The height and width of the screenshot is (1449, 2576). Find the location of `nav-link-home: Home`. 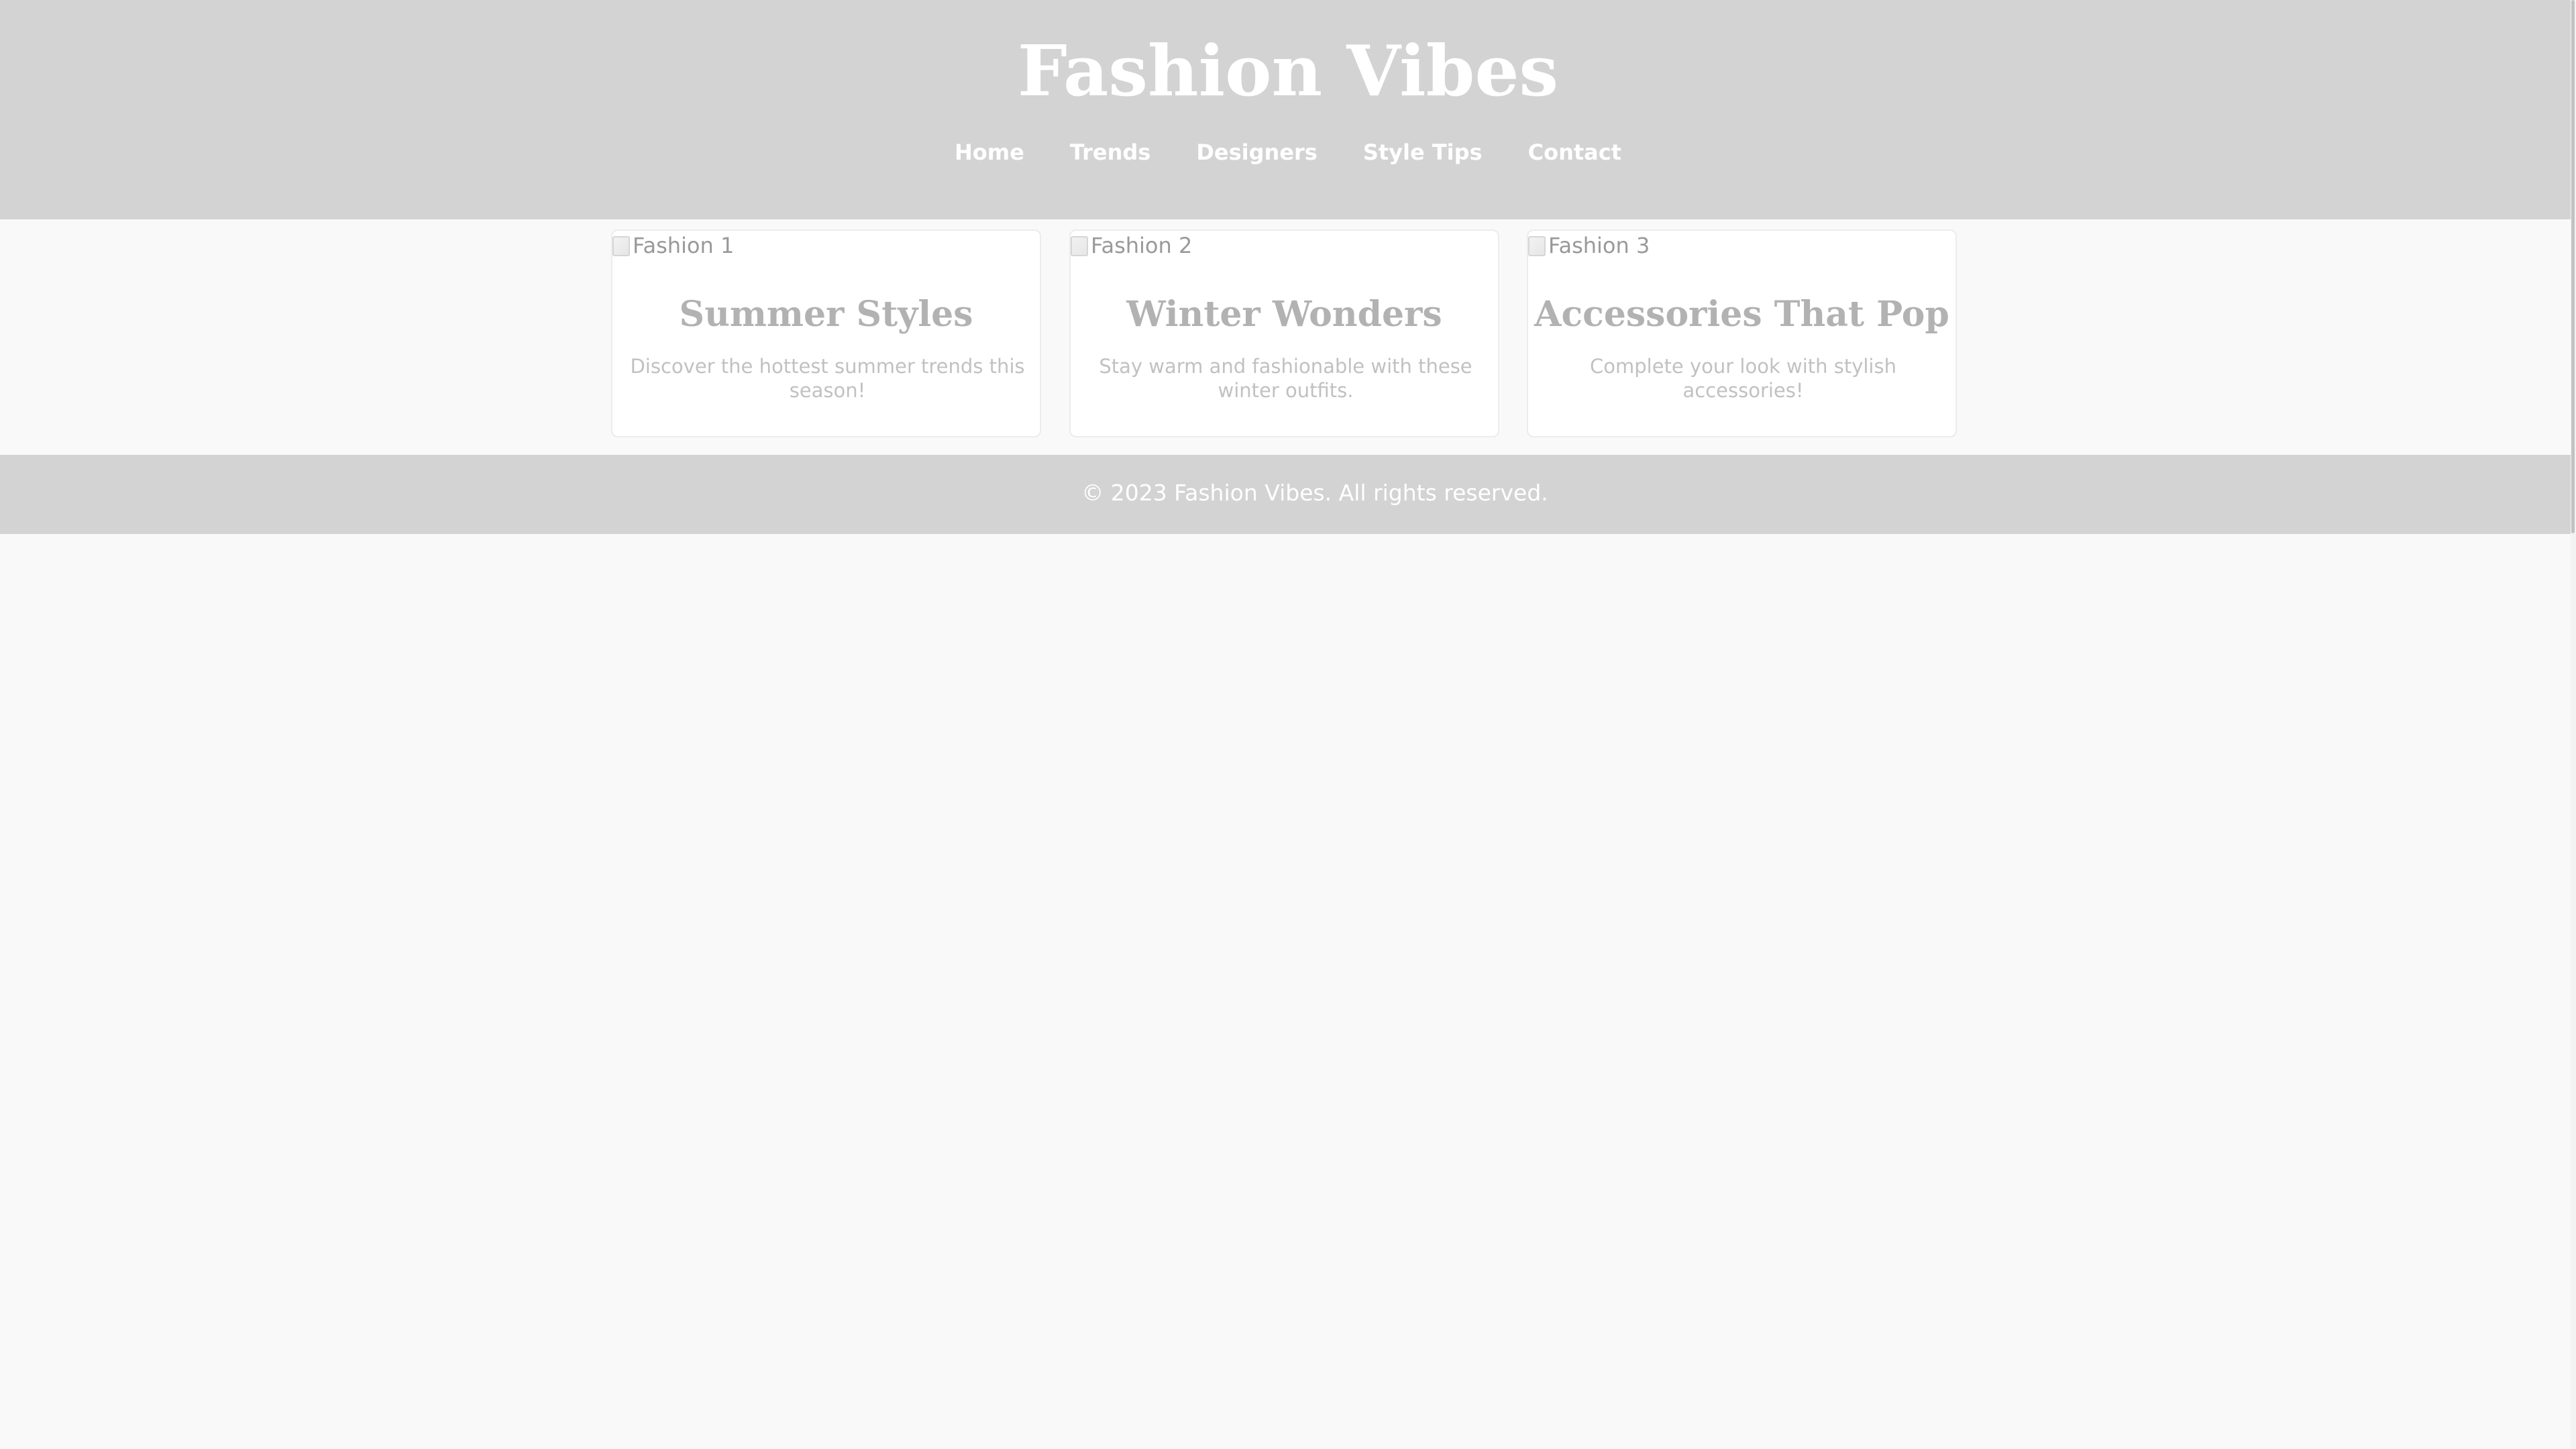

nav-link-home: Home is located at coordinates (989, 152).